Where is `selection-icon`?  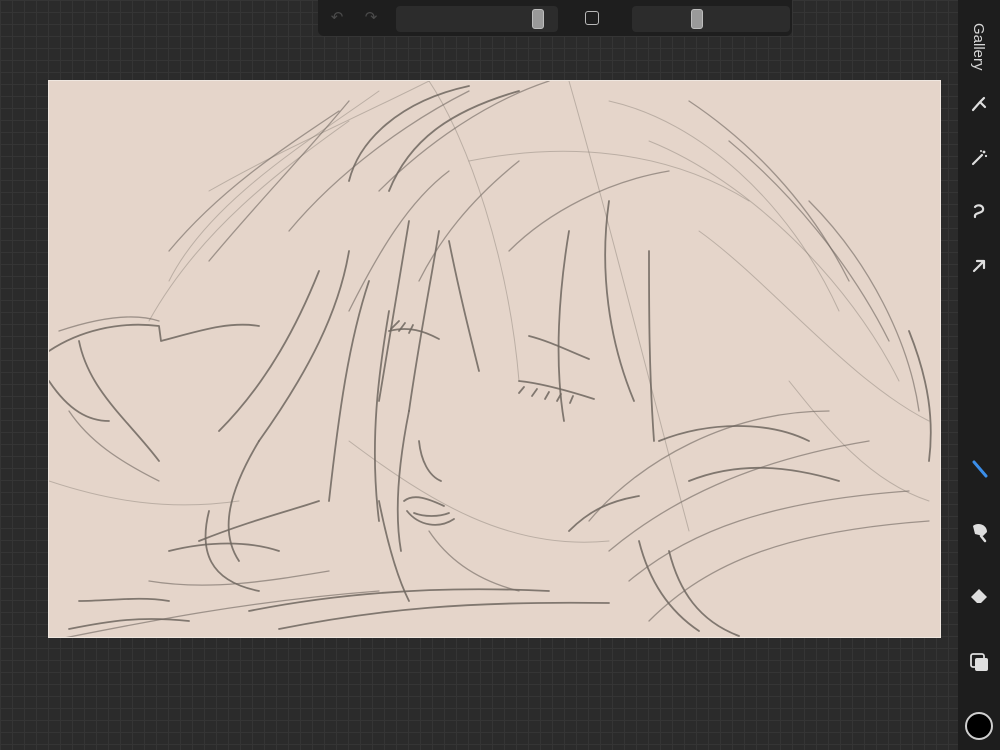 selection-icon is located at coordinates (979, 212).